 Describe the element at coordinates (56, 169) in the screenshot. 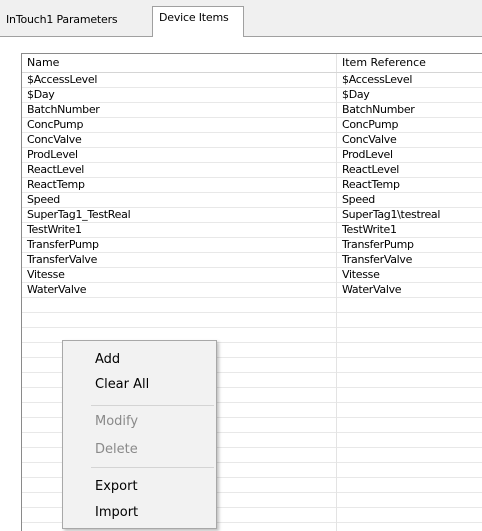

I see `item-name: ReactLevel` at that location.